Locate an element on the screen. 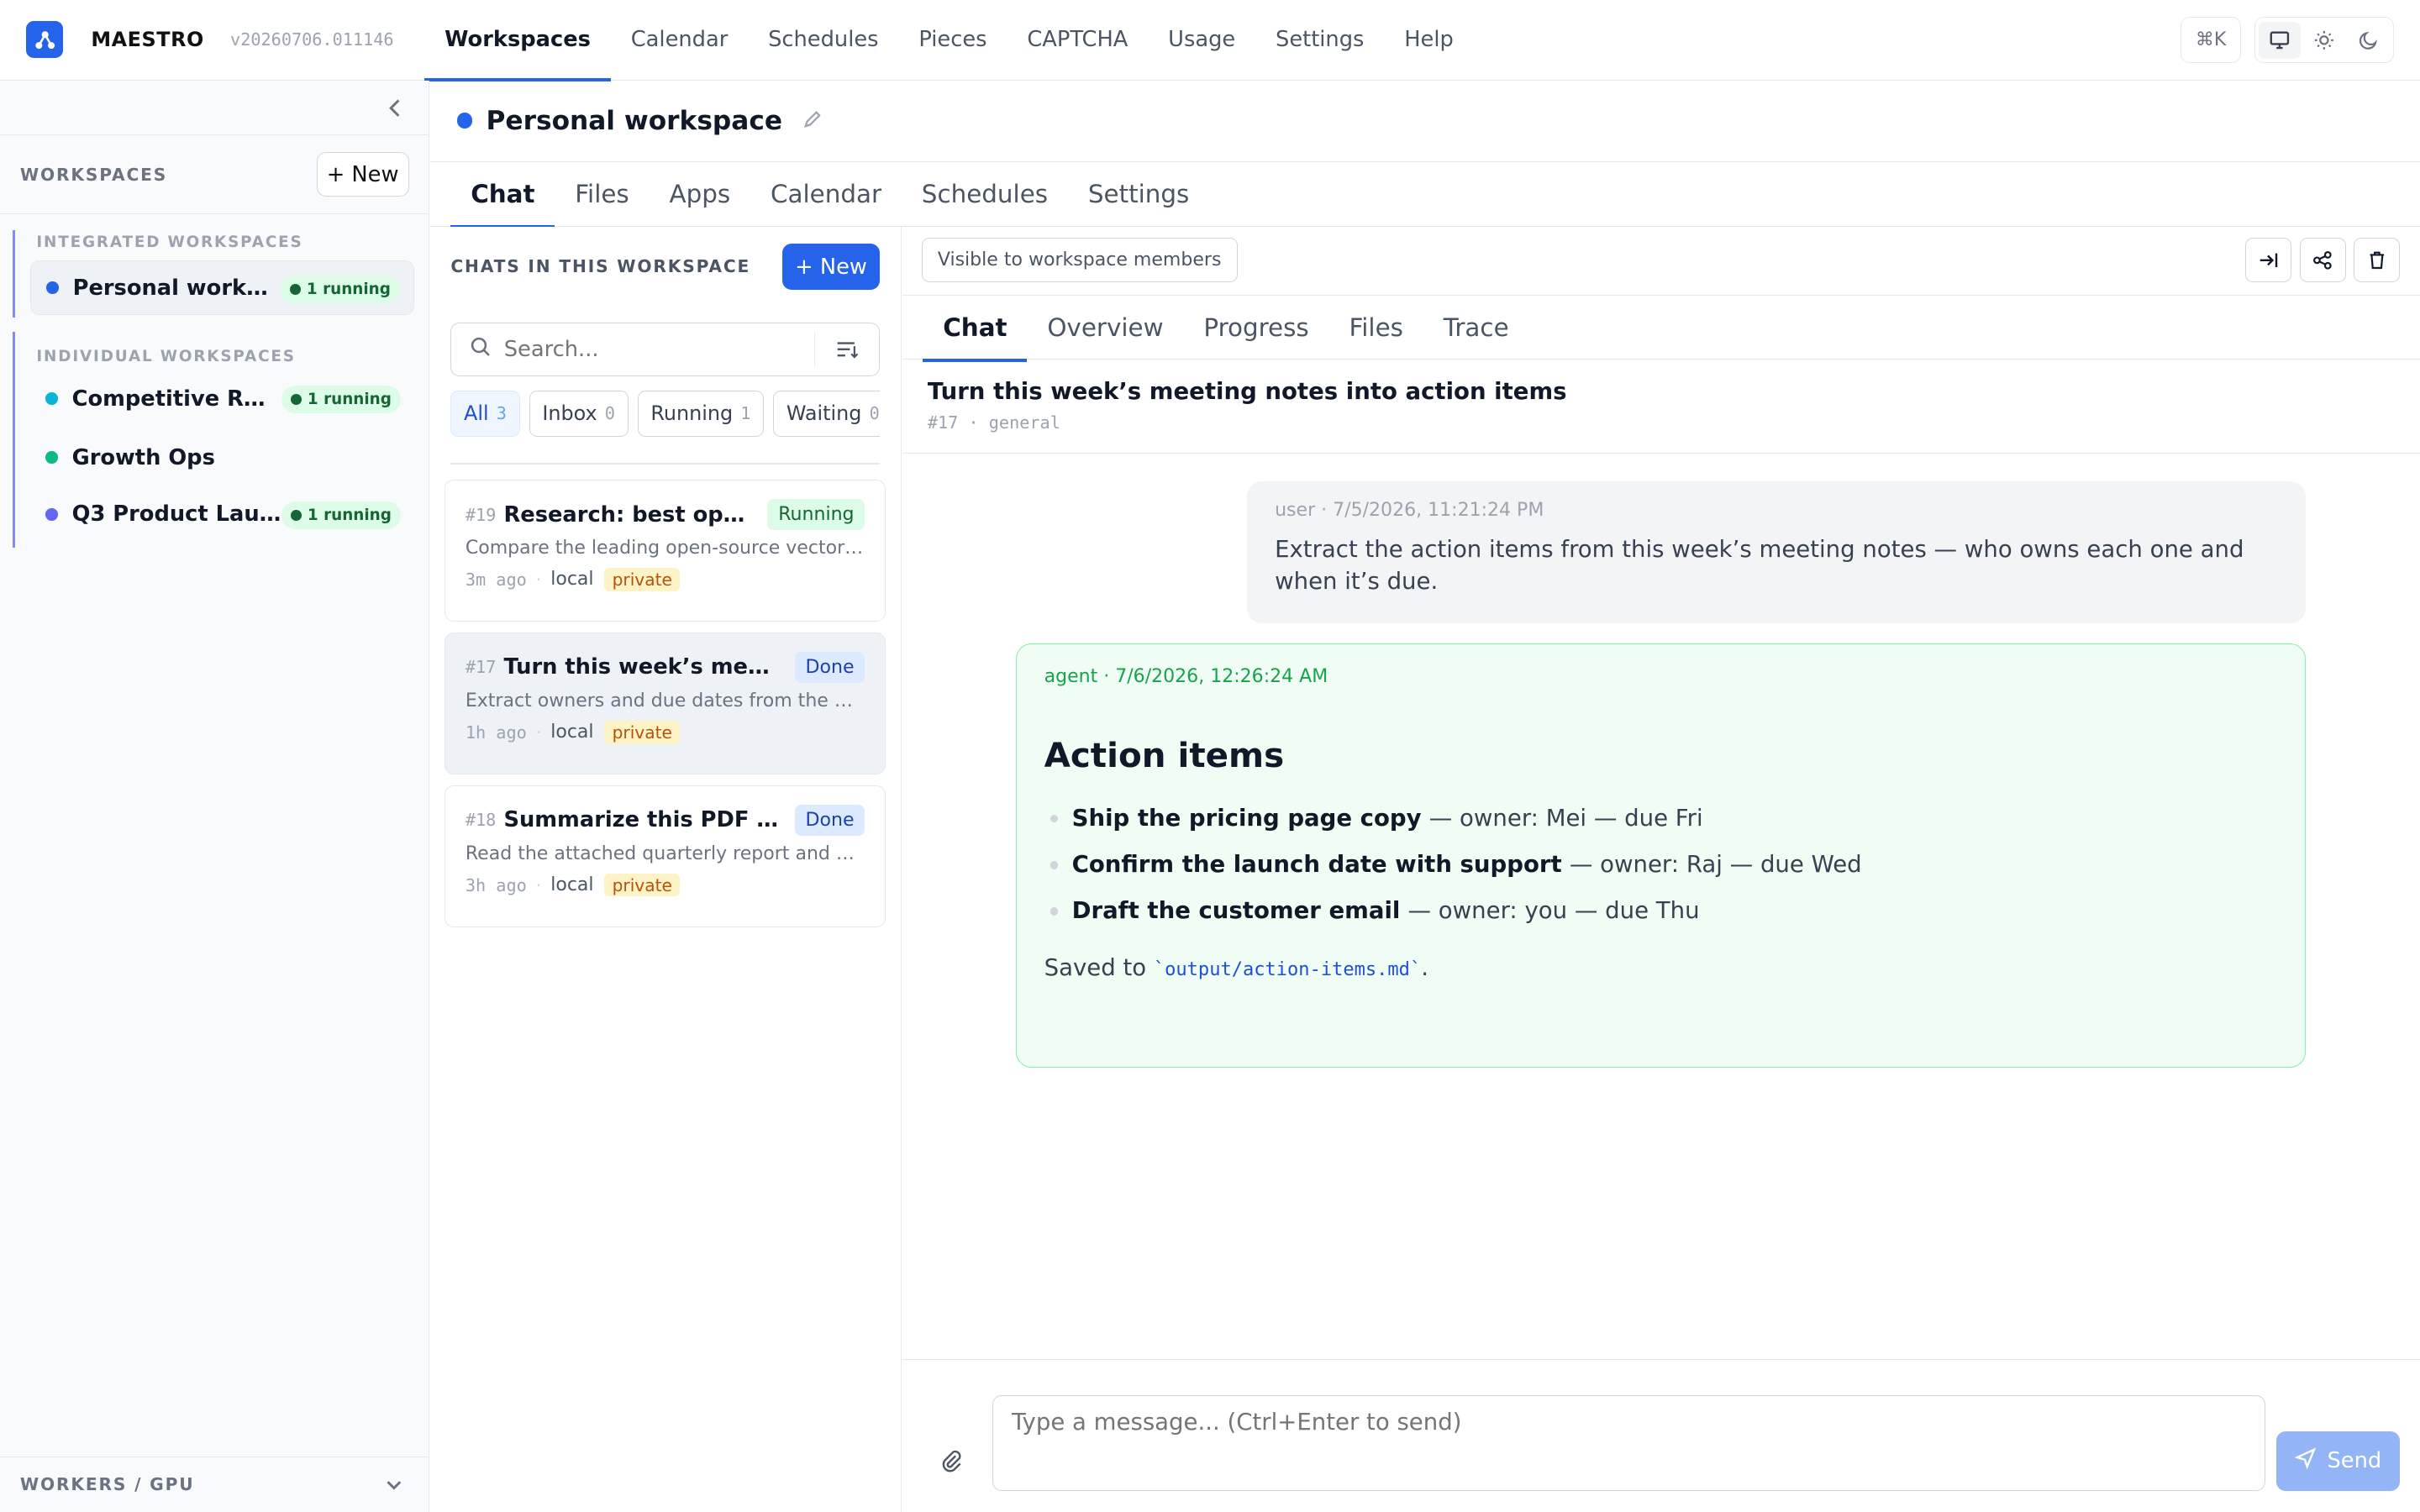 Image resolution: width=2420 pixels, height=1512 pixels. group-title: INDIVIDUAL WORKSPACES is located at coordinates (166, 356).